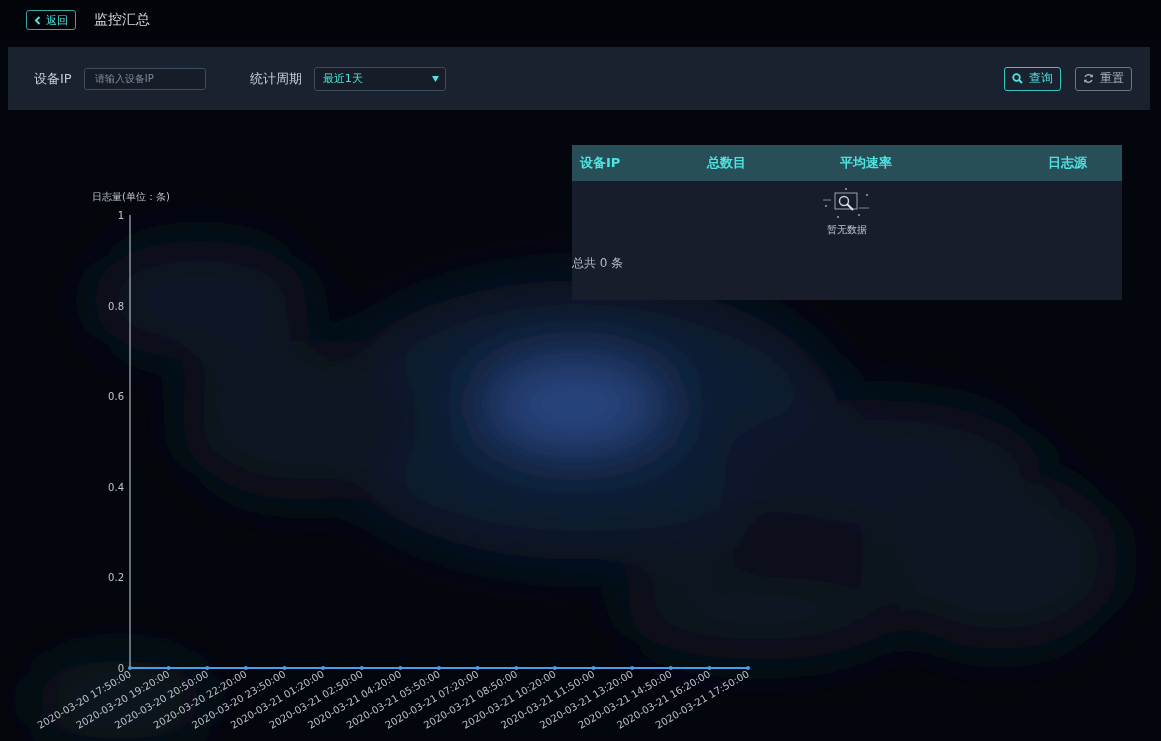  Describe the element at coordinates (51, 20) in the screenshot. I see `back-button: 返回` at that location.